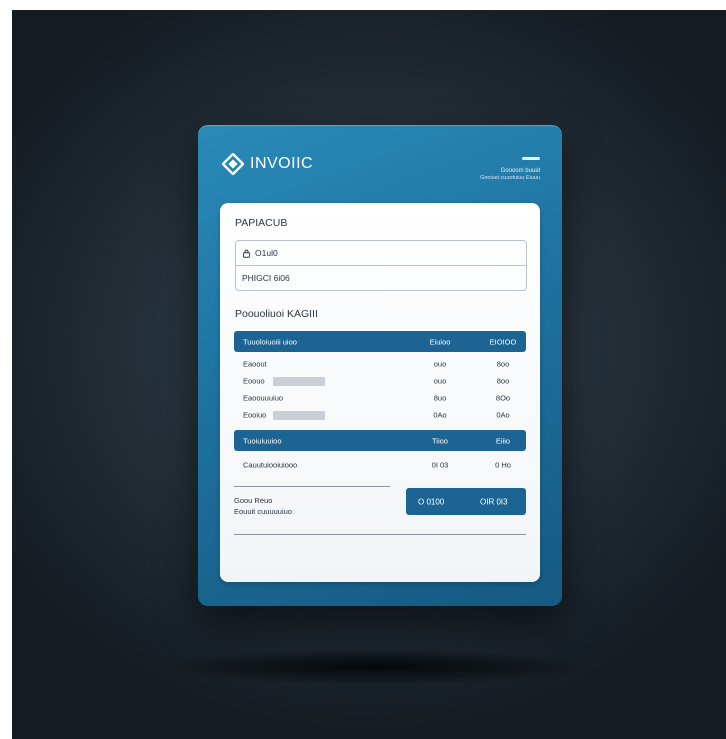  What do you see at coordinates (380, 465) in the screenshot?
I see `table-row: Cauutuiooiuiooo 0I 03 0 Ho` at bounding box center [380, 465].